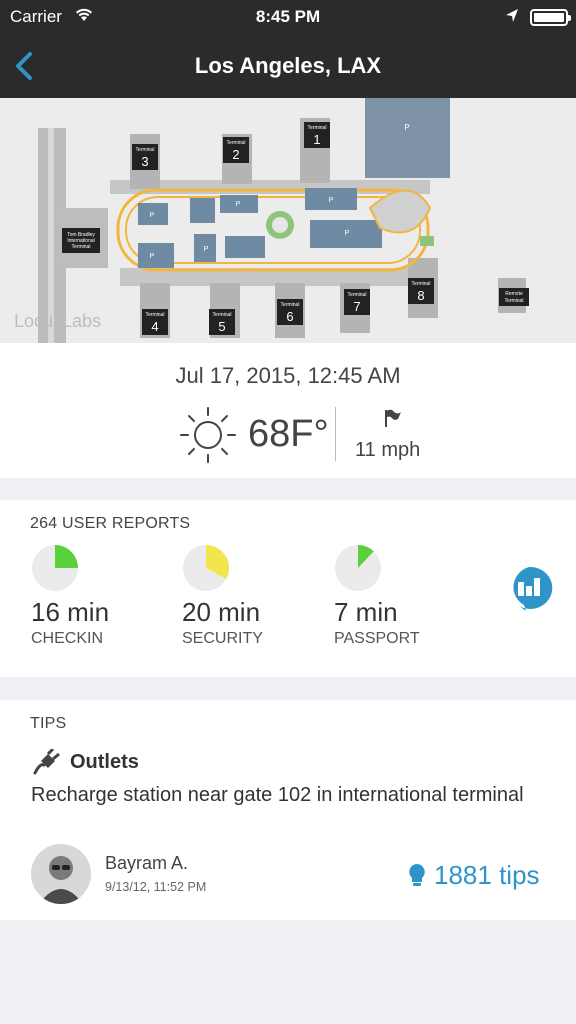 The height and width of the screenshot is (1024, 576). I want to click on weather-divider, so click(335, 434).